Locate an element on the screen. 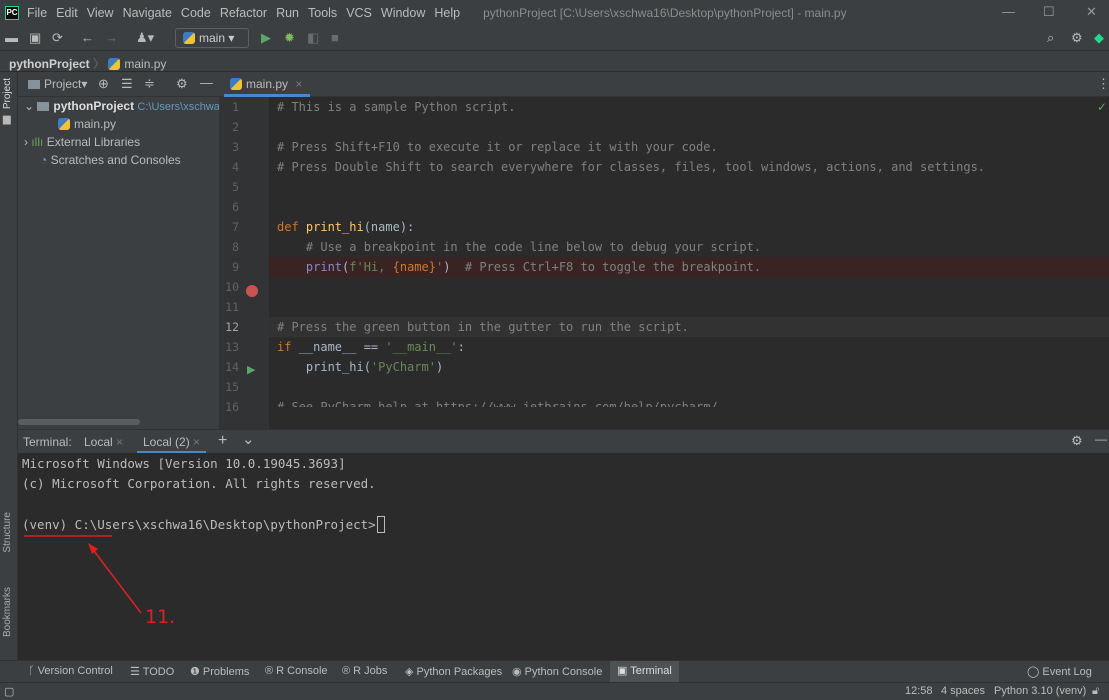 The width and height of the screenshot is (1109, 700). tool-python-console: ◉ Python Console is located at coordinates (557, 671).